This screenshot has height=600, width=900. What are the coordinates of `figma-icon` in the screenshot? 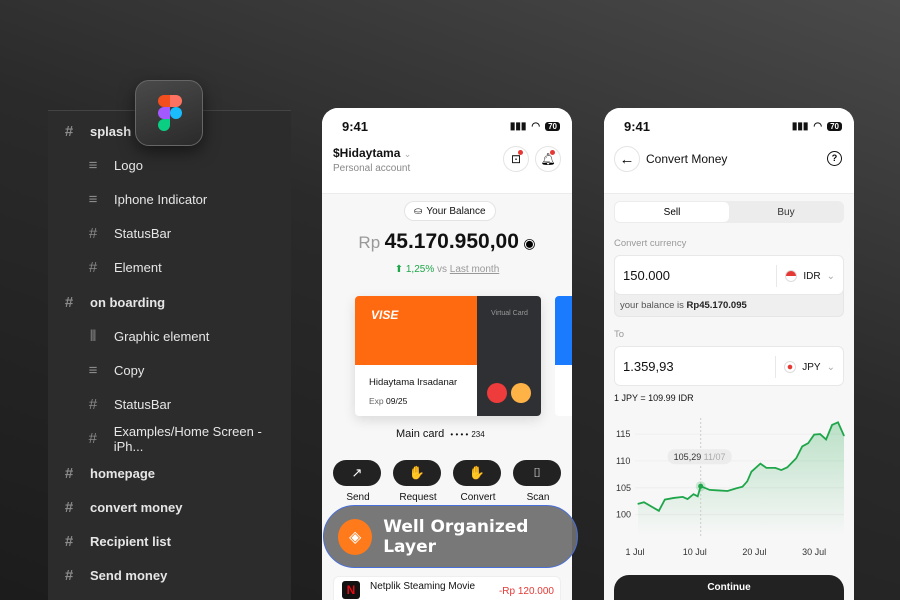 It's located at (170, 113).